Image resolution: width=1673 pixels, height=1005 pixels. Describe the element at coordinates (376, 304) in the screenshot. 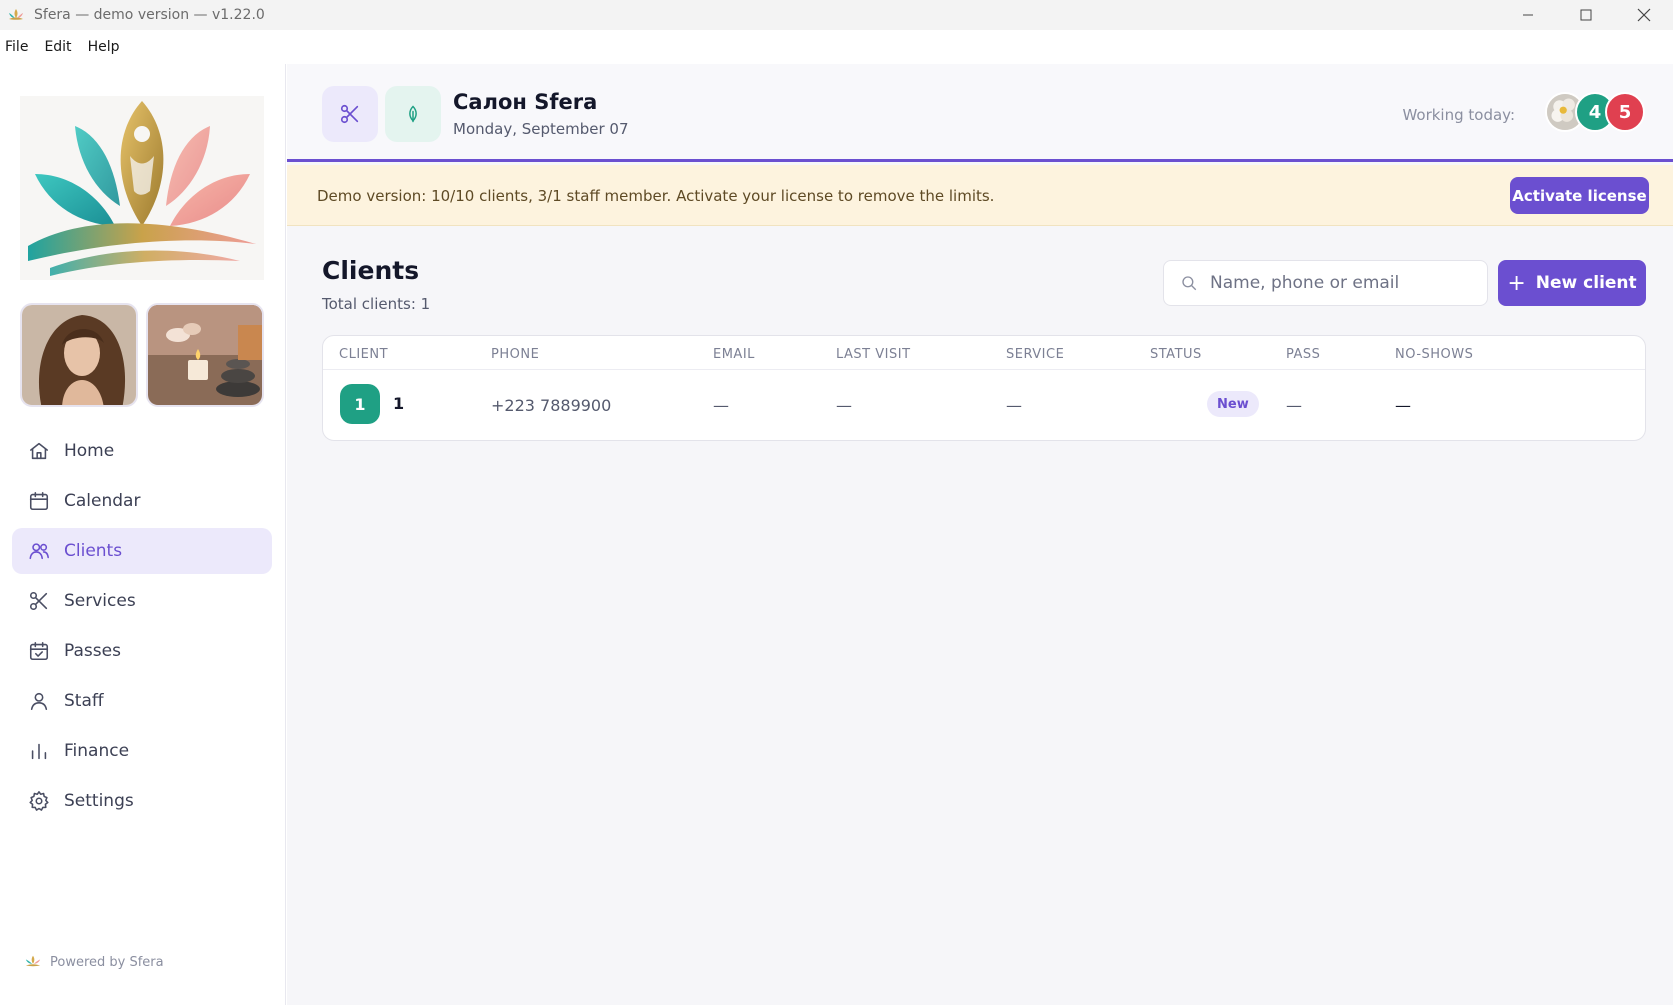

I see `total-clients: Total clients: 1` at that location.